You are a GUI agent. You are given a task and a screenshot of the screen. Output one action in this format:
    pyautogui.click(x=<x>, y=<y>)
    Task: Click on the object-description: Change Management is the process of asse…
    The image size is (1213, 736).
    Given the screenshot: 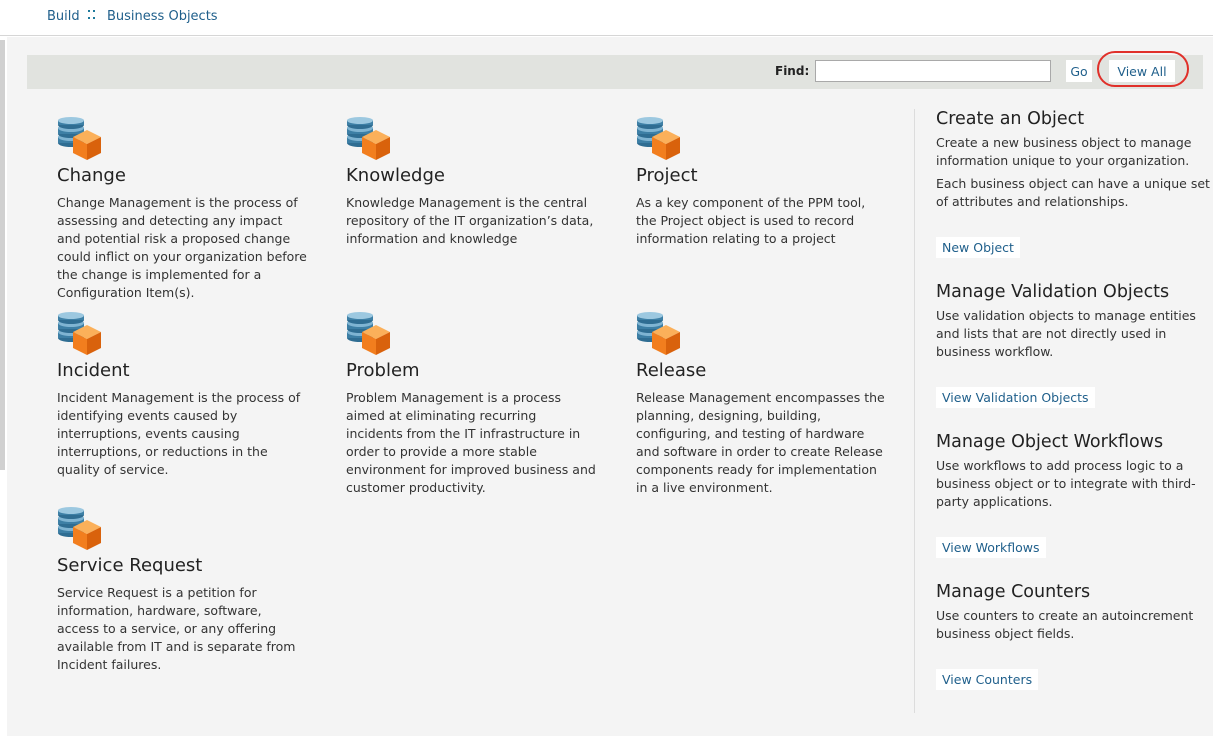 What is the action you would take?
    pyautogui.click(x=182, y=247)
    